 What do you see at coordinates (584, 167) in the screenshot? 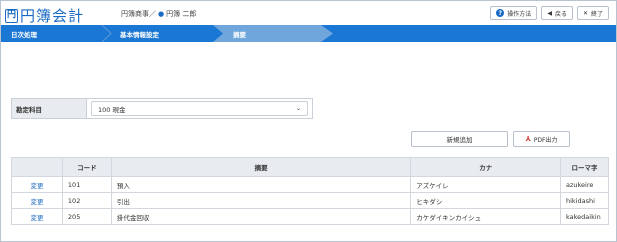
I see `header-romaji: ローマ字` at bounding box center [584, 167].